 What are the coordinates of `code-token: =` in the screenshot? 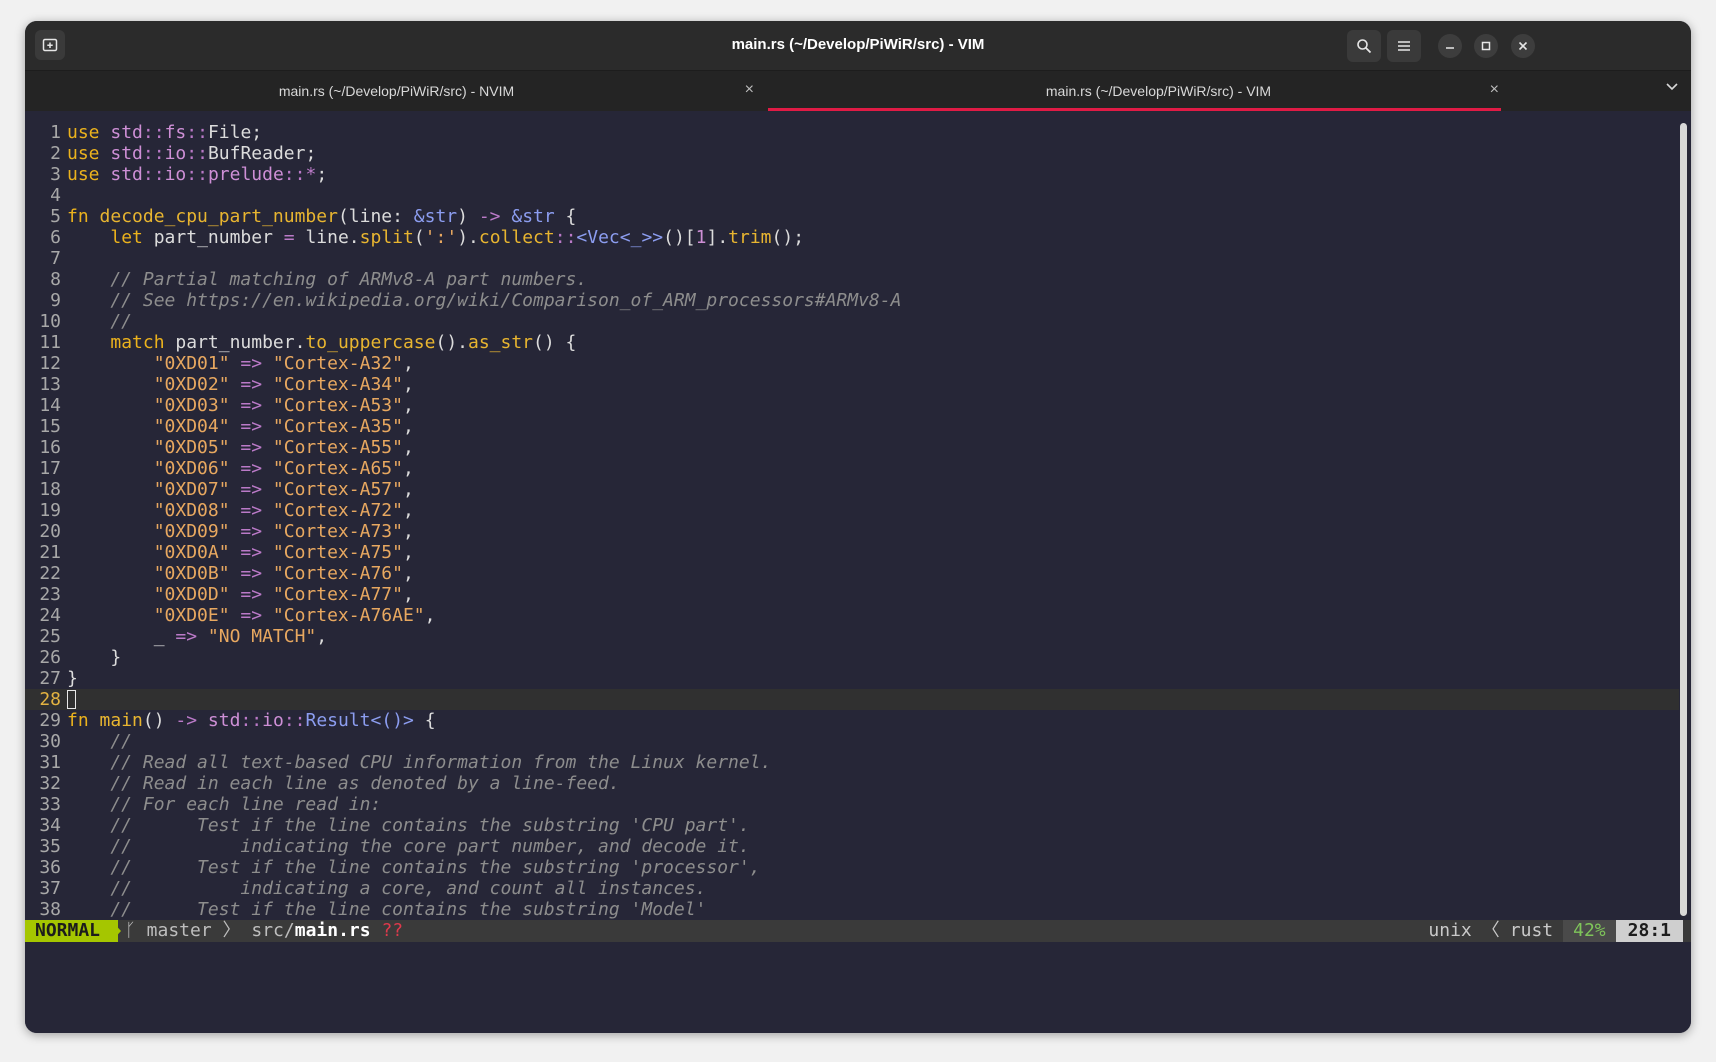 It's located at (289, 237).